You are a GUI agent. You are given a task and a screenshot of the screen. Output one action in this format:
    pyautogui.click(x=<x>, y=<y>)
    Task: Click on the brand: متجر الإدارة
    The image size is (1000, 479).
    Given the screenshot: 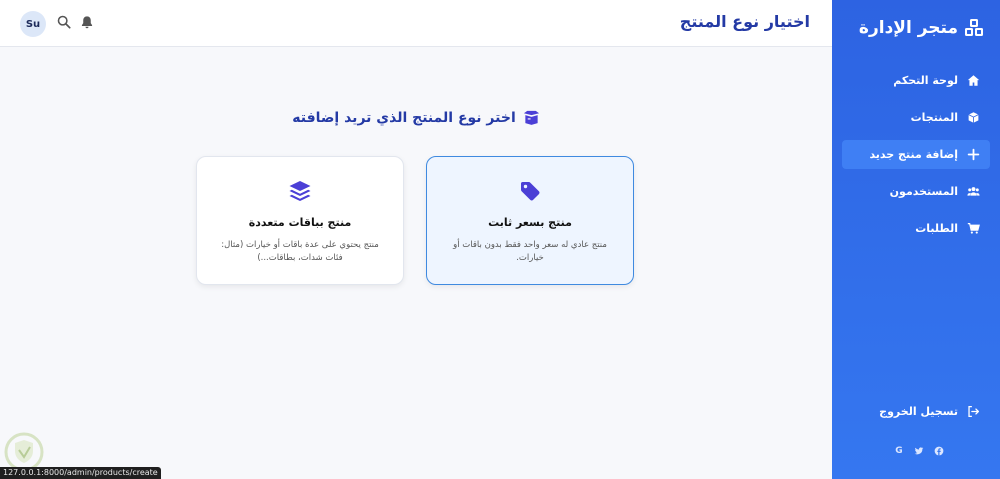 What is the action you would take?
    pyautogui.click(x=921, y=28)
    